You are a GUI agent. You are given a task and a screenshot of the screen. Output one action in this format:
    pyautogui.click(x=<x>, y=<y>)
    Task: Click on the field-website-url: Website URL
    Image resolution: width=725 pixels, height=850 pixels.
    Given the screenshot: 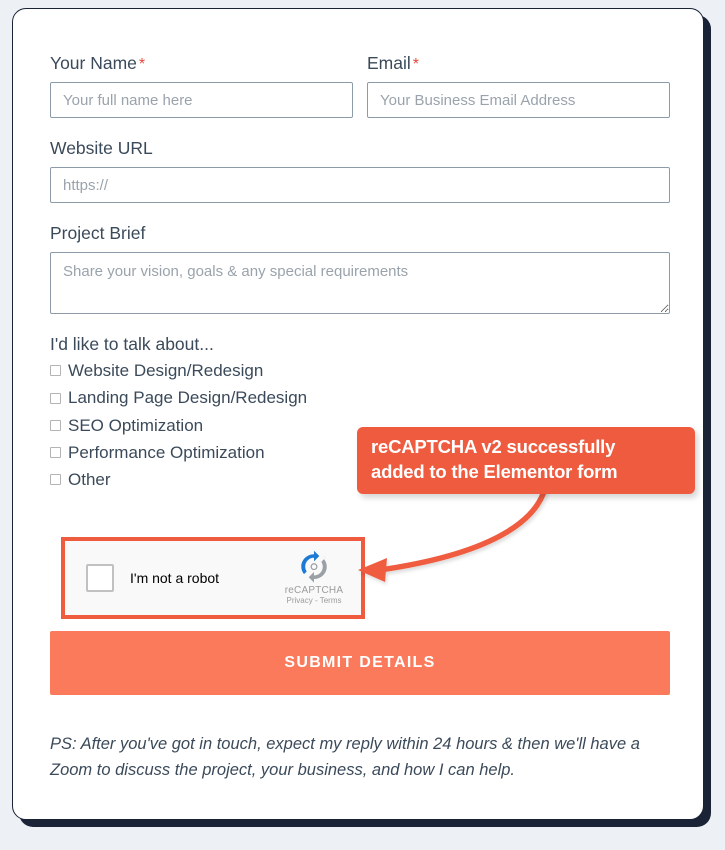 What is the action you would take?
    pyautogui.click(x=360, y=171)
    